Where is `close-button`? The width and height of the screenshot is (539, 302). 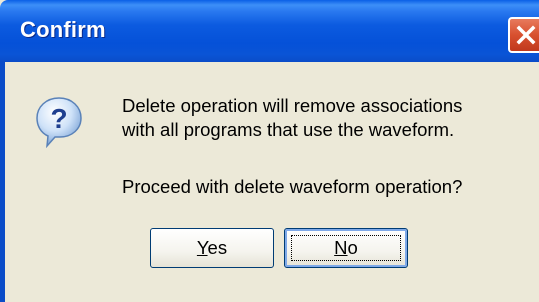 close-button is located at coordinates (523, 35).